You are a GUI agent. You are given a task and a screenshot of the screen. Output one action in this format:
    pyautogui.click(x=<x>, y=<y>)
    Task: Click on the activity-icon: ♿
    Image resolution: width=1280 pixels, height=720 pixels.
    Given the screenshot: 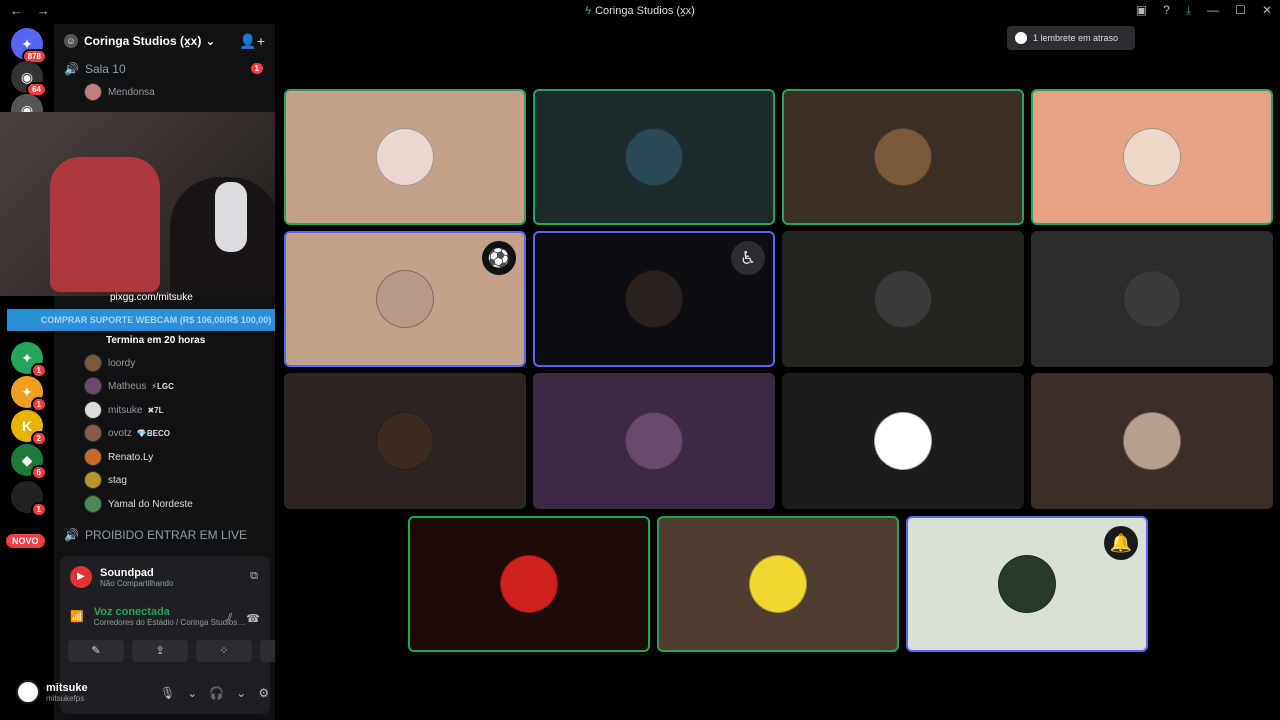 What is the action you would take?
    pyautogui.click(x=748, y=258)
    